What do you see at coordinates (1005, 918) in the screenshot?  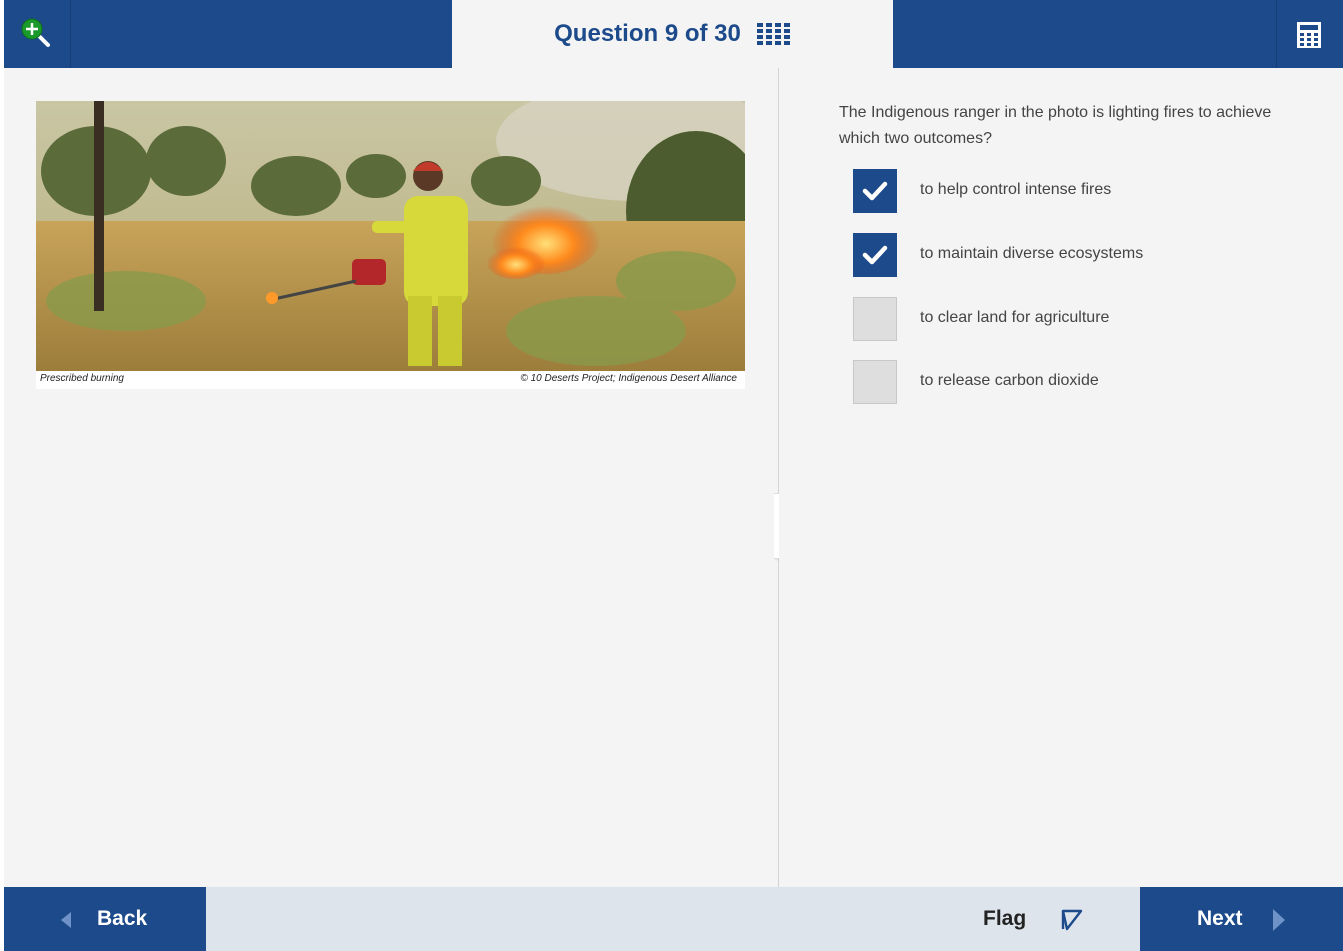 I see `flag-label: Flag` at bounding box center [1005, 918].